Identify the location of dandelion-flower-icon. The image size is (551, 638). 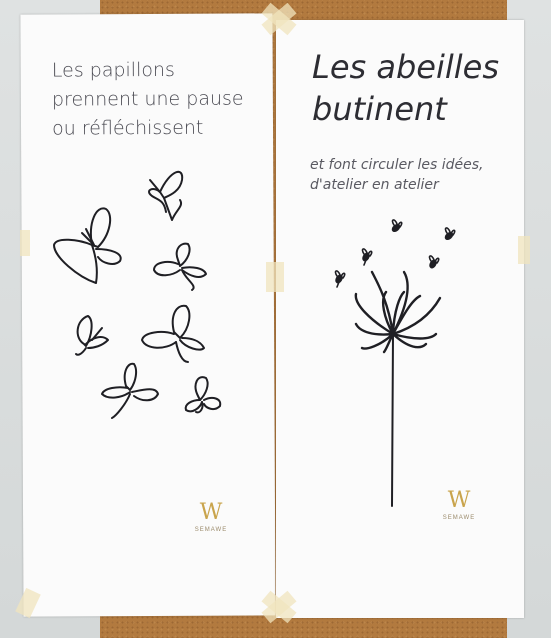
(398, 388).